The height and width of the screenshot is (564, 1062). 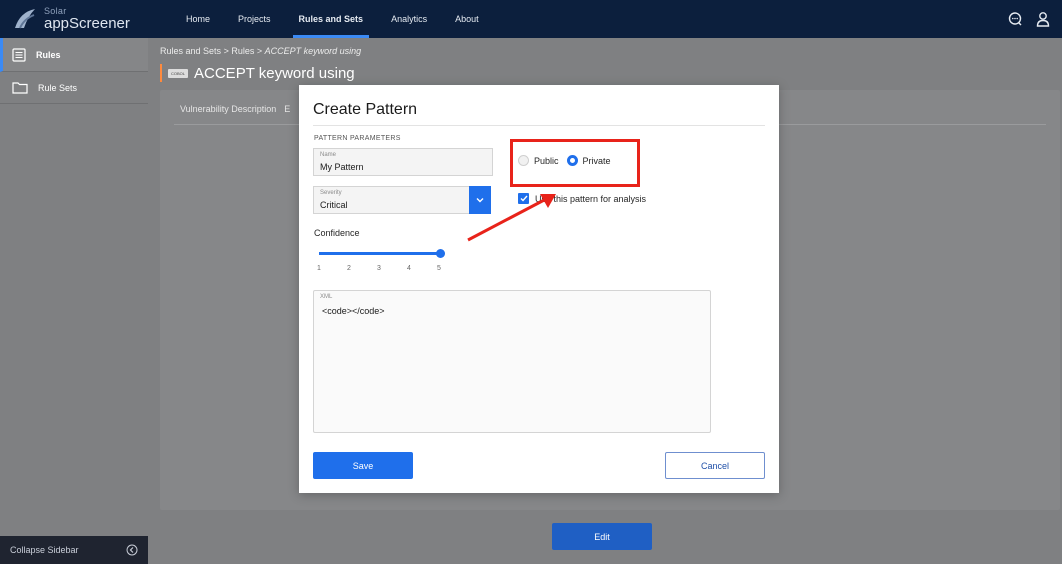 What do you see at coordinates (365, 109) in the screenshot?
I see `modal-title: Create Pattern` at bounding box center [365, 109].